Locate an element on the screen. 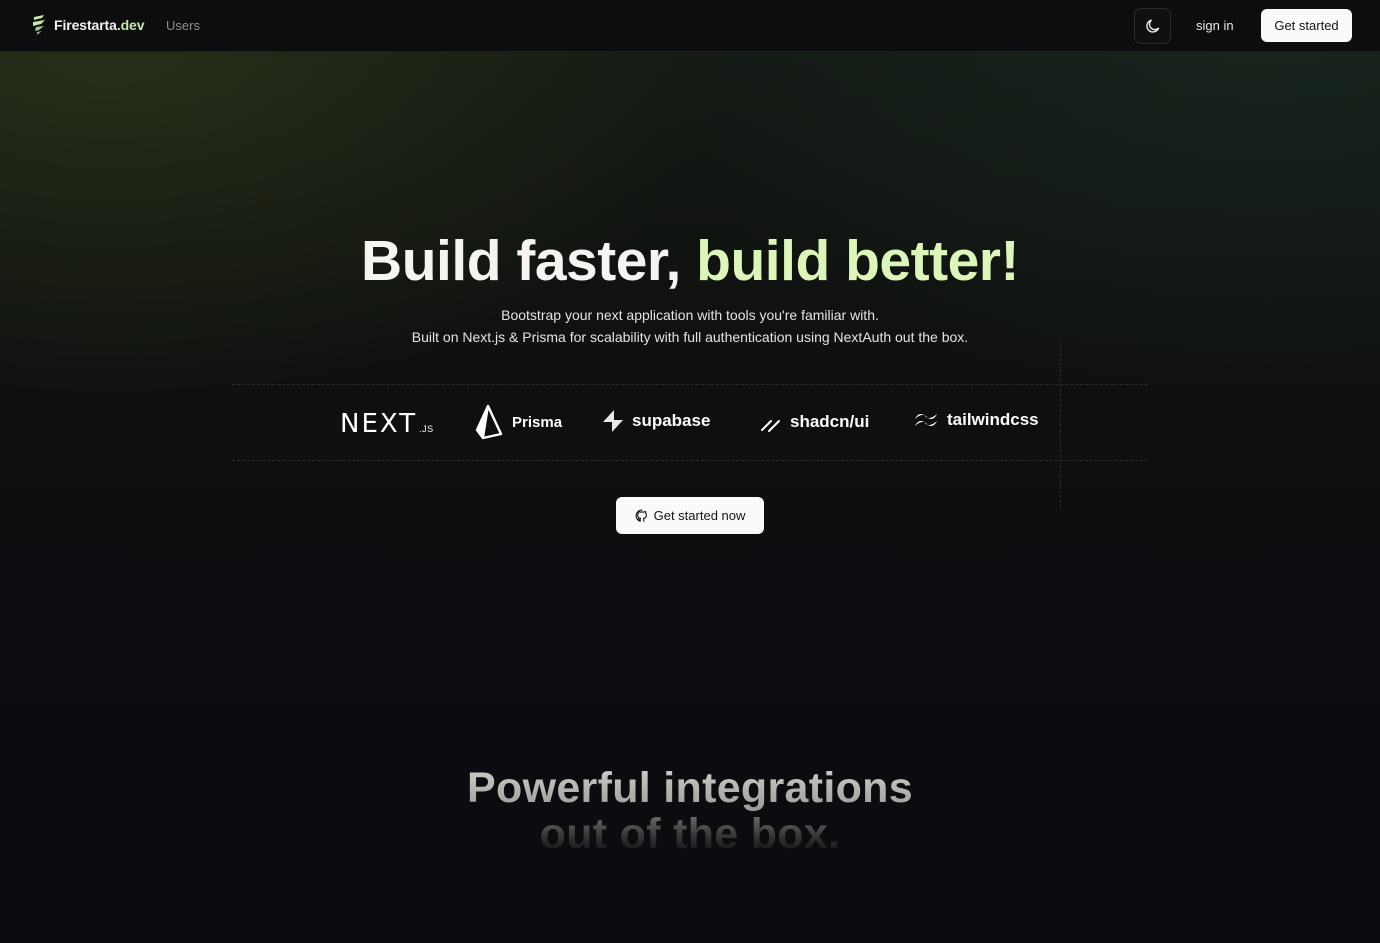 The image size is (1380, 943). tailwind-wave-icon is located at coordinates (926, 420).